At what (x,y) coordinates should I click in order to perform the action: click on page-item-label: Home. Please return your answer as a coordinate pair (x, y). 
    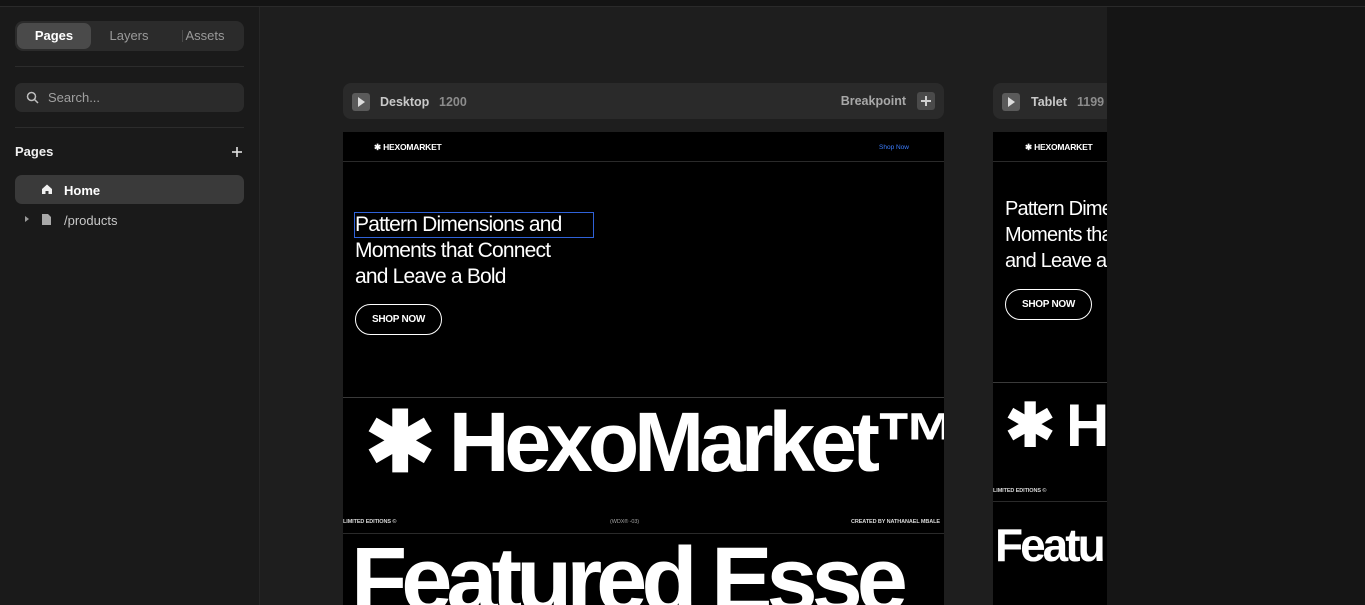
    Looking at the image, I should click on (82, 190).